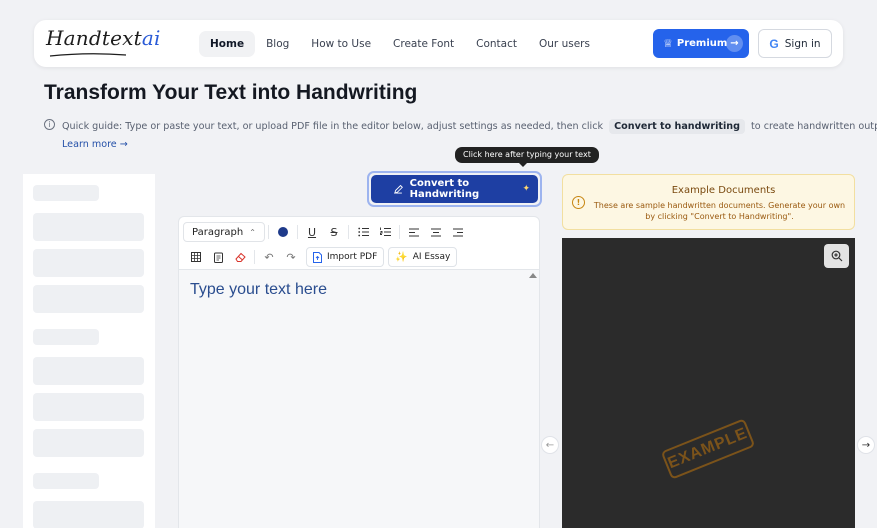 Image resolution: width=877 pixels, height=528 pixels. I want to click on arrow-left-icon: ←, so click(550, 445).